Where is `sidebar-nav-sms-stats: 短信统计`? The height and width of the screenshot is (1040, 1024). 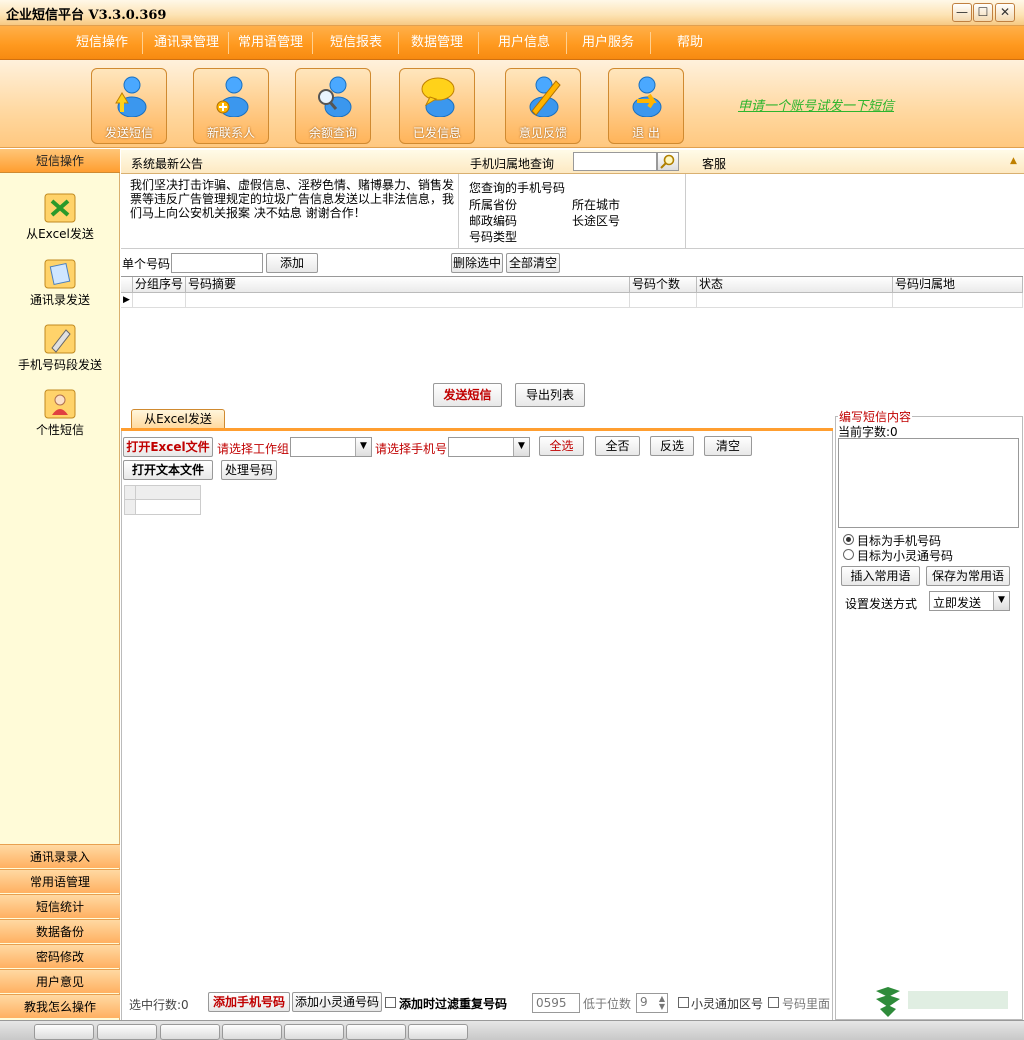
sidebar-nav-sms-stats: 短信统计 is located at coordinates (60, 906).